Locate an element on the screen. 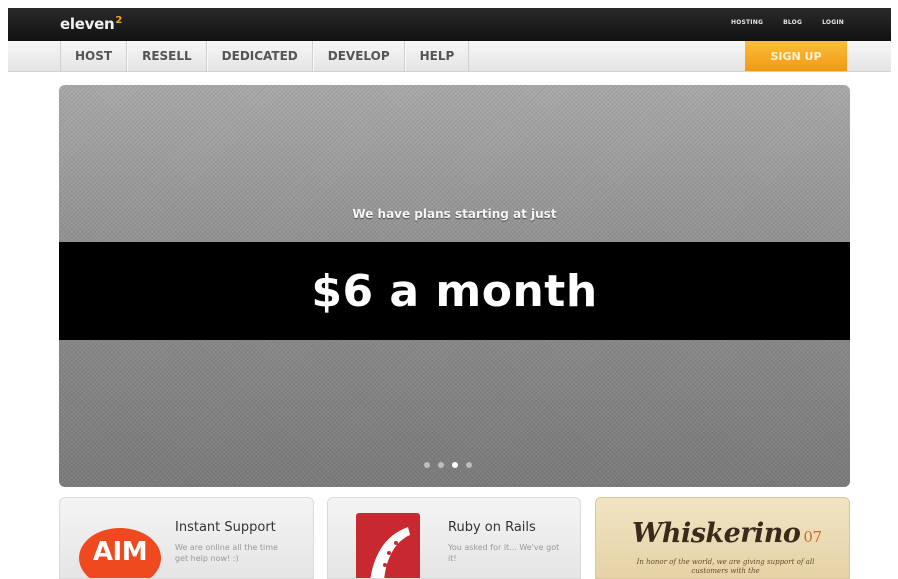 Image resolution: width=898 pixels, height=579 pixels. hosting-link: HOSTING is located at coordinates (747, 22).